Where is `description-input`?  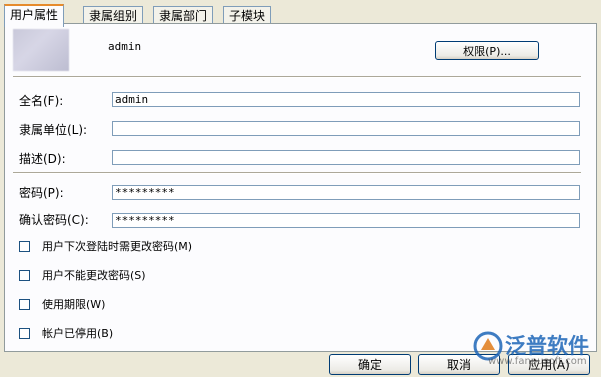
description-input is located at coordinates (346, 157).